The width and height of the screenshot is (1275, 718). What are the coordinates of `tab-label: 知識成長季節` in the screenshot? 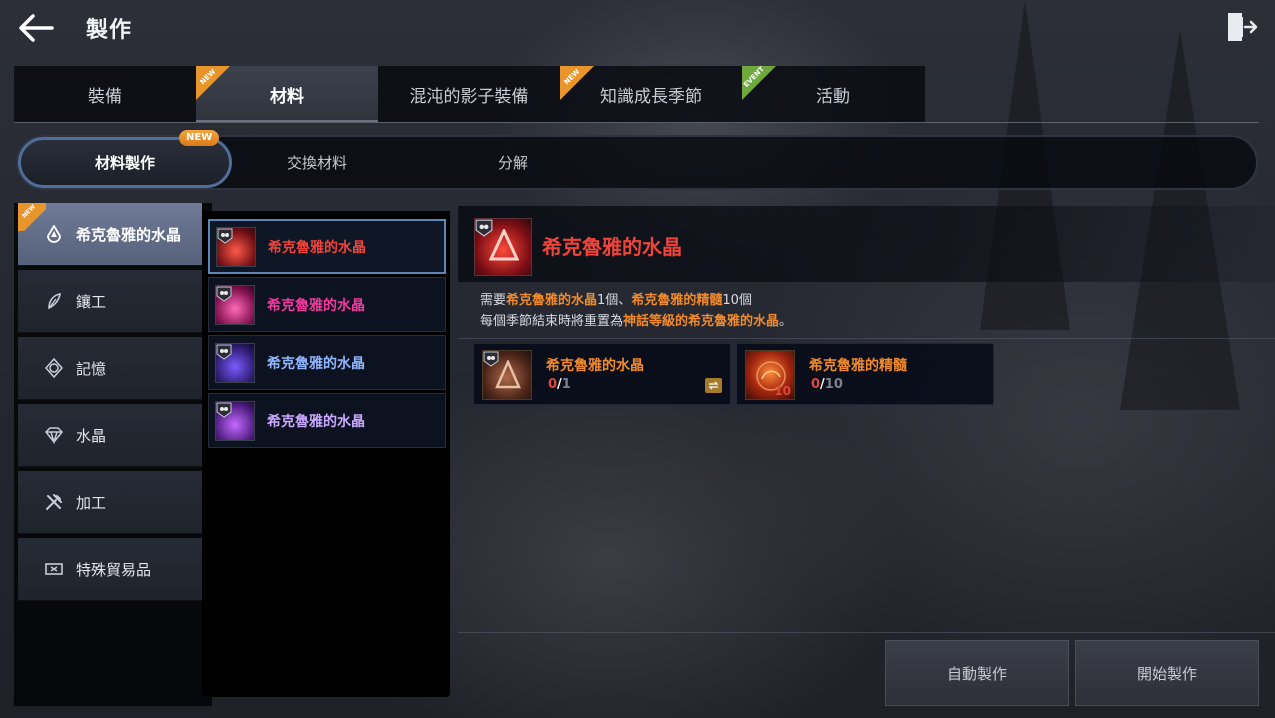 It's located at (651, 96).